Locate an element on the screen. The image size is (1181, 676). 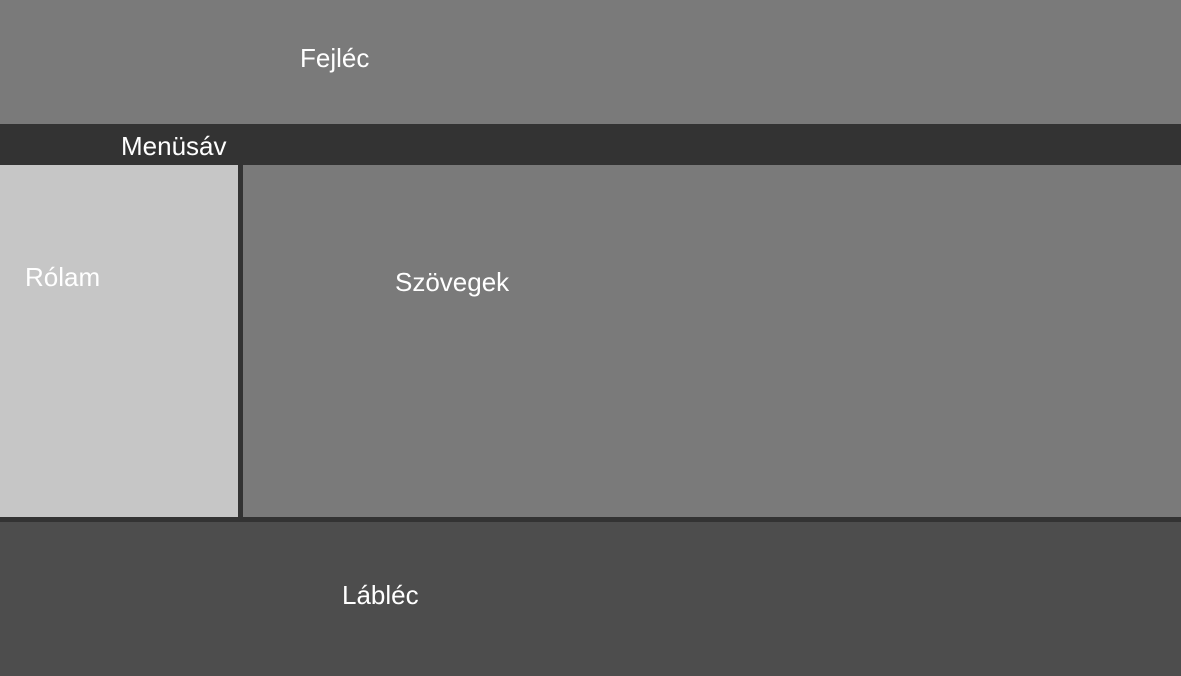
header-title: Fejléc is located at coordinates (335, 58).